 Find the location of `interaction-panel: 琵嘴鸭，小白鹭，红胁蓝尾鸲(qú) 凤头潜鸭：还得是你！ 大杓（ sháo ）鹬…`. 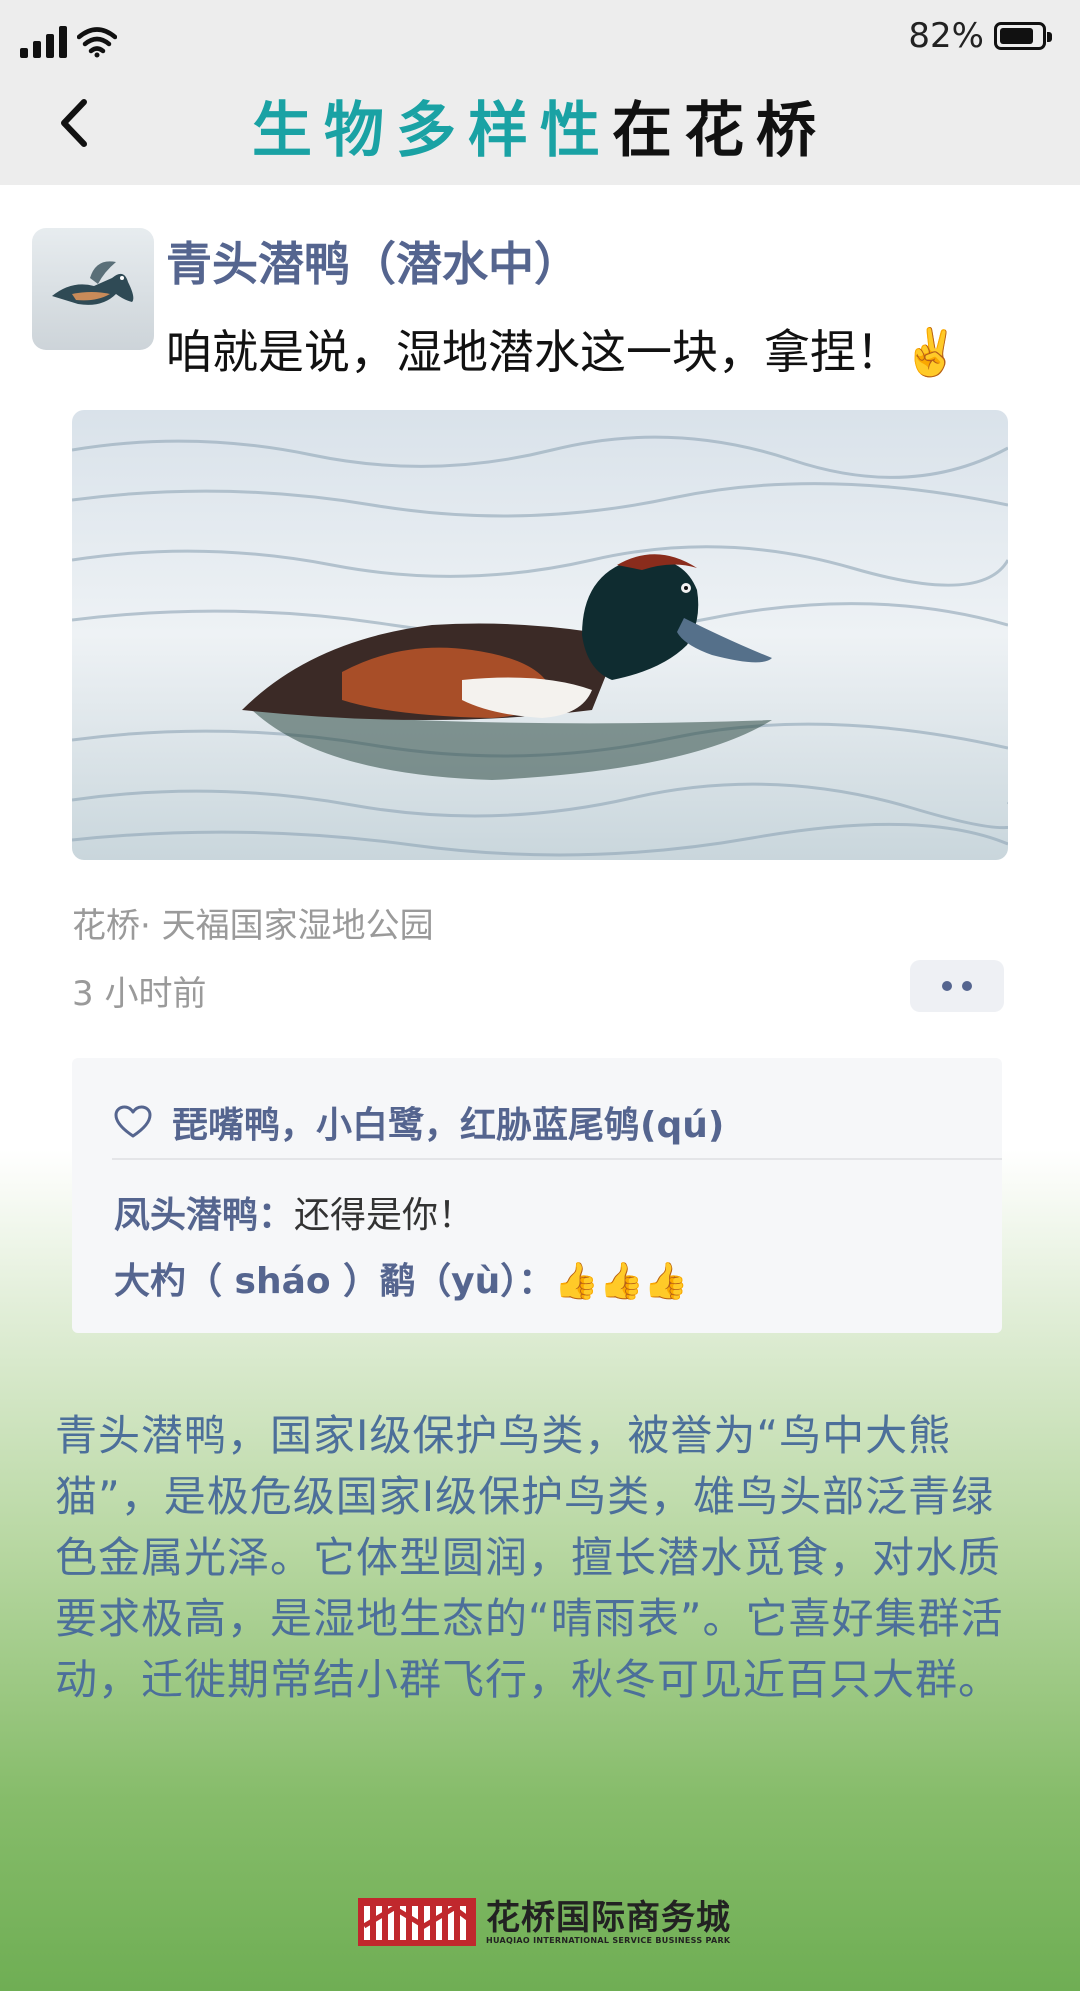

interaction-panel: 琵嘴鸭，小白鹭，红胁蓝尾鸲(qú) 凤头潜鸭：还得是你！ 大杓（ sháo ）鹬… is located at coordinates (537, 1195).